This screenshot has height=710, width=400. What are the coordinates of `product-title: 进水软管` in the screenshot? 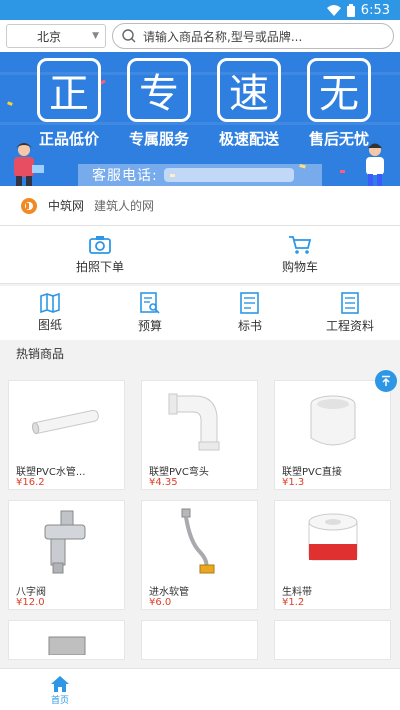 It's located at (169, 592).